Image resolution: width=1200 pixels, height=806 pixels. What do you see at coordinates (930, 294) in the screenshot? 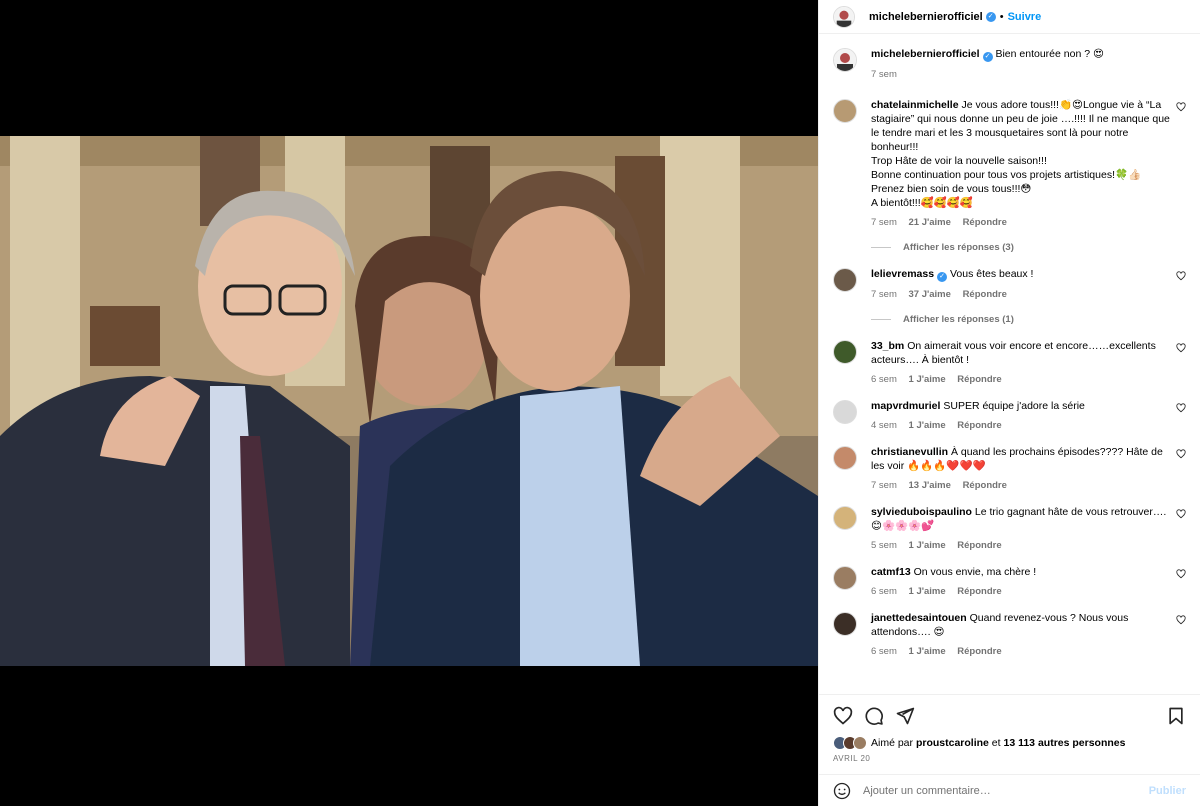
I see `comment-likes: 37 J'aime` at bounding box center [930, 294].